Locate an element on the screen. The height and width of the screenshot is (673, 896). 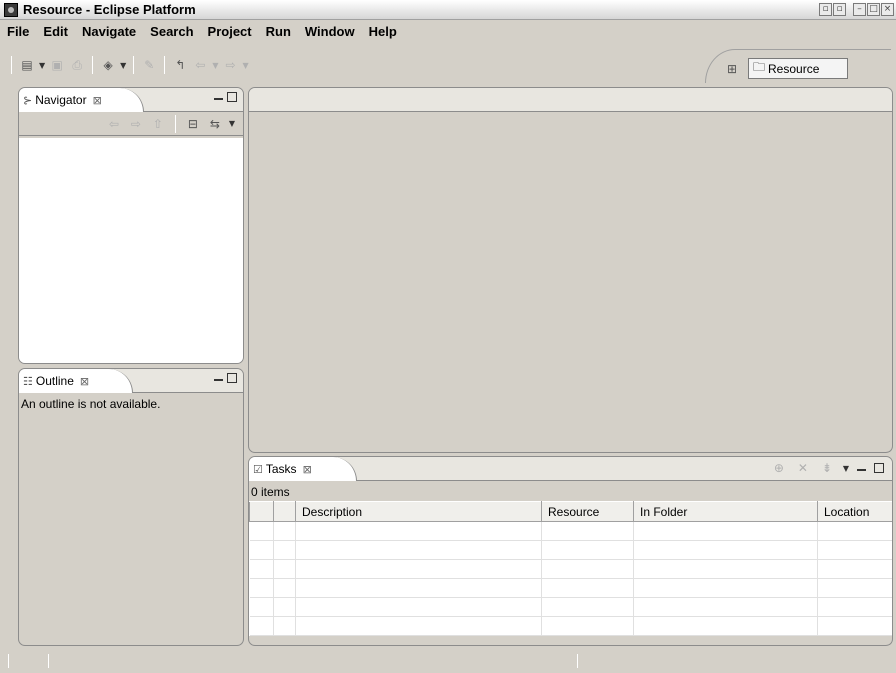
outline-tab-label: Outline is located at coordinates (54, 381).